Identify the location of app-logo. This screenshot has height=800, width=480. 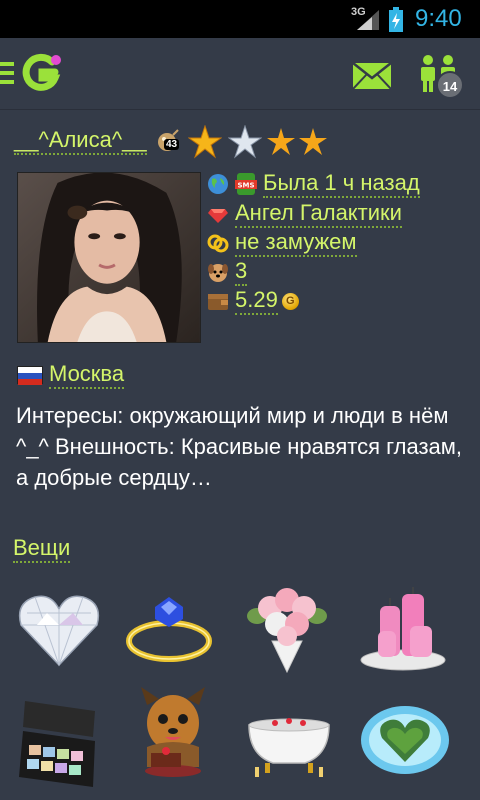
(42, 73).